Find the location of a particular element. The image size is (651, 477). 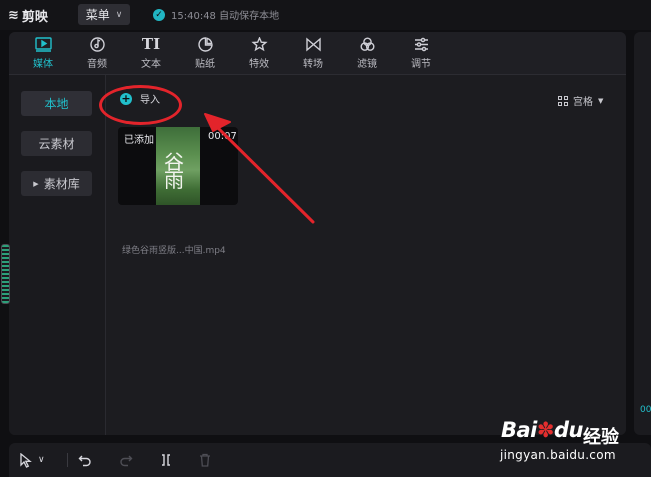

tab-transition: 转场 is located at coordinates (313, 53).